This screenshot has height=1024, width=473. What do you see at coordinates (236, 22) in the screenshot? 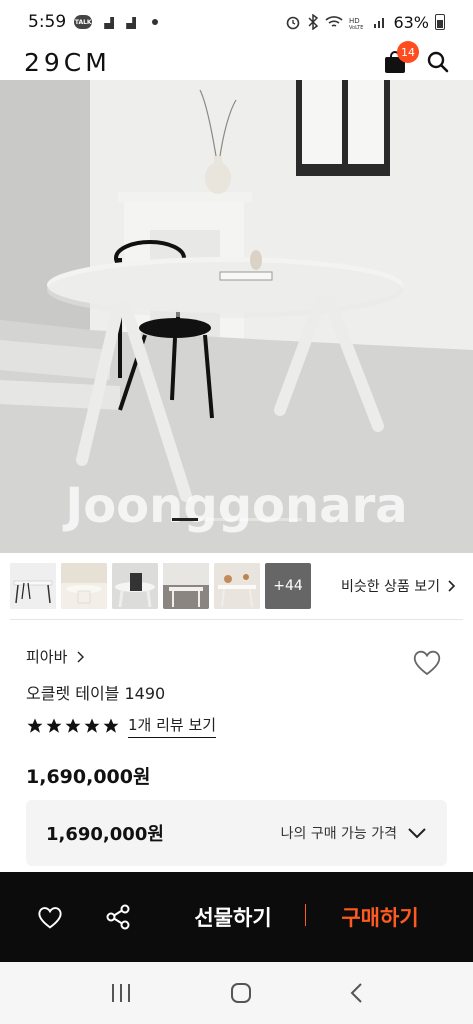
I see `status-bar: 5:59 TALK HD VoLTE 63%` at bounding box center [236, 22].